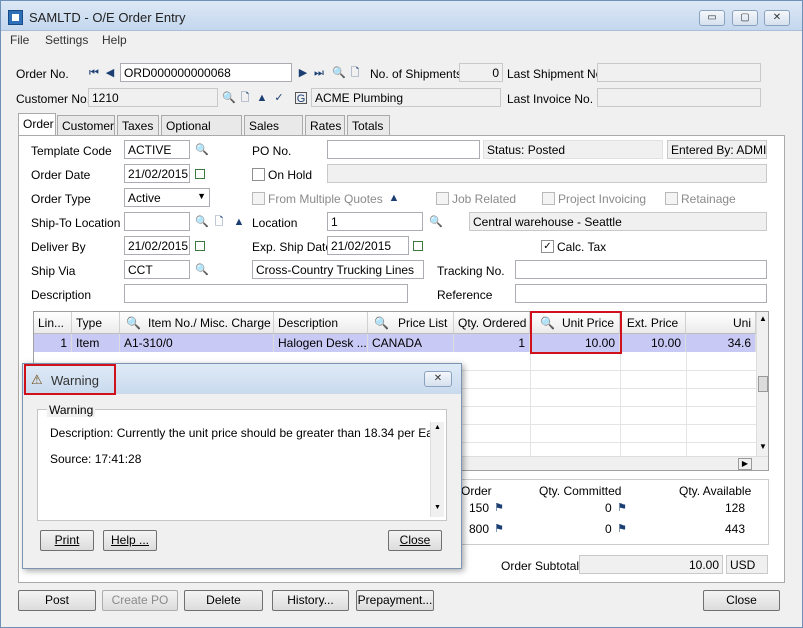 The image size is (803, 628). I want to click on ship-via-input: CCT, so click(157, 269).